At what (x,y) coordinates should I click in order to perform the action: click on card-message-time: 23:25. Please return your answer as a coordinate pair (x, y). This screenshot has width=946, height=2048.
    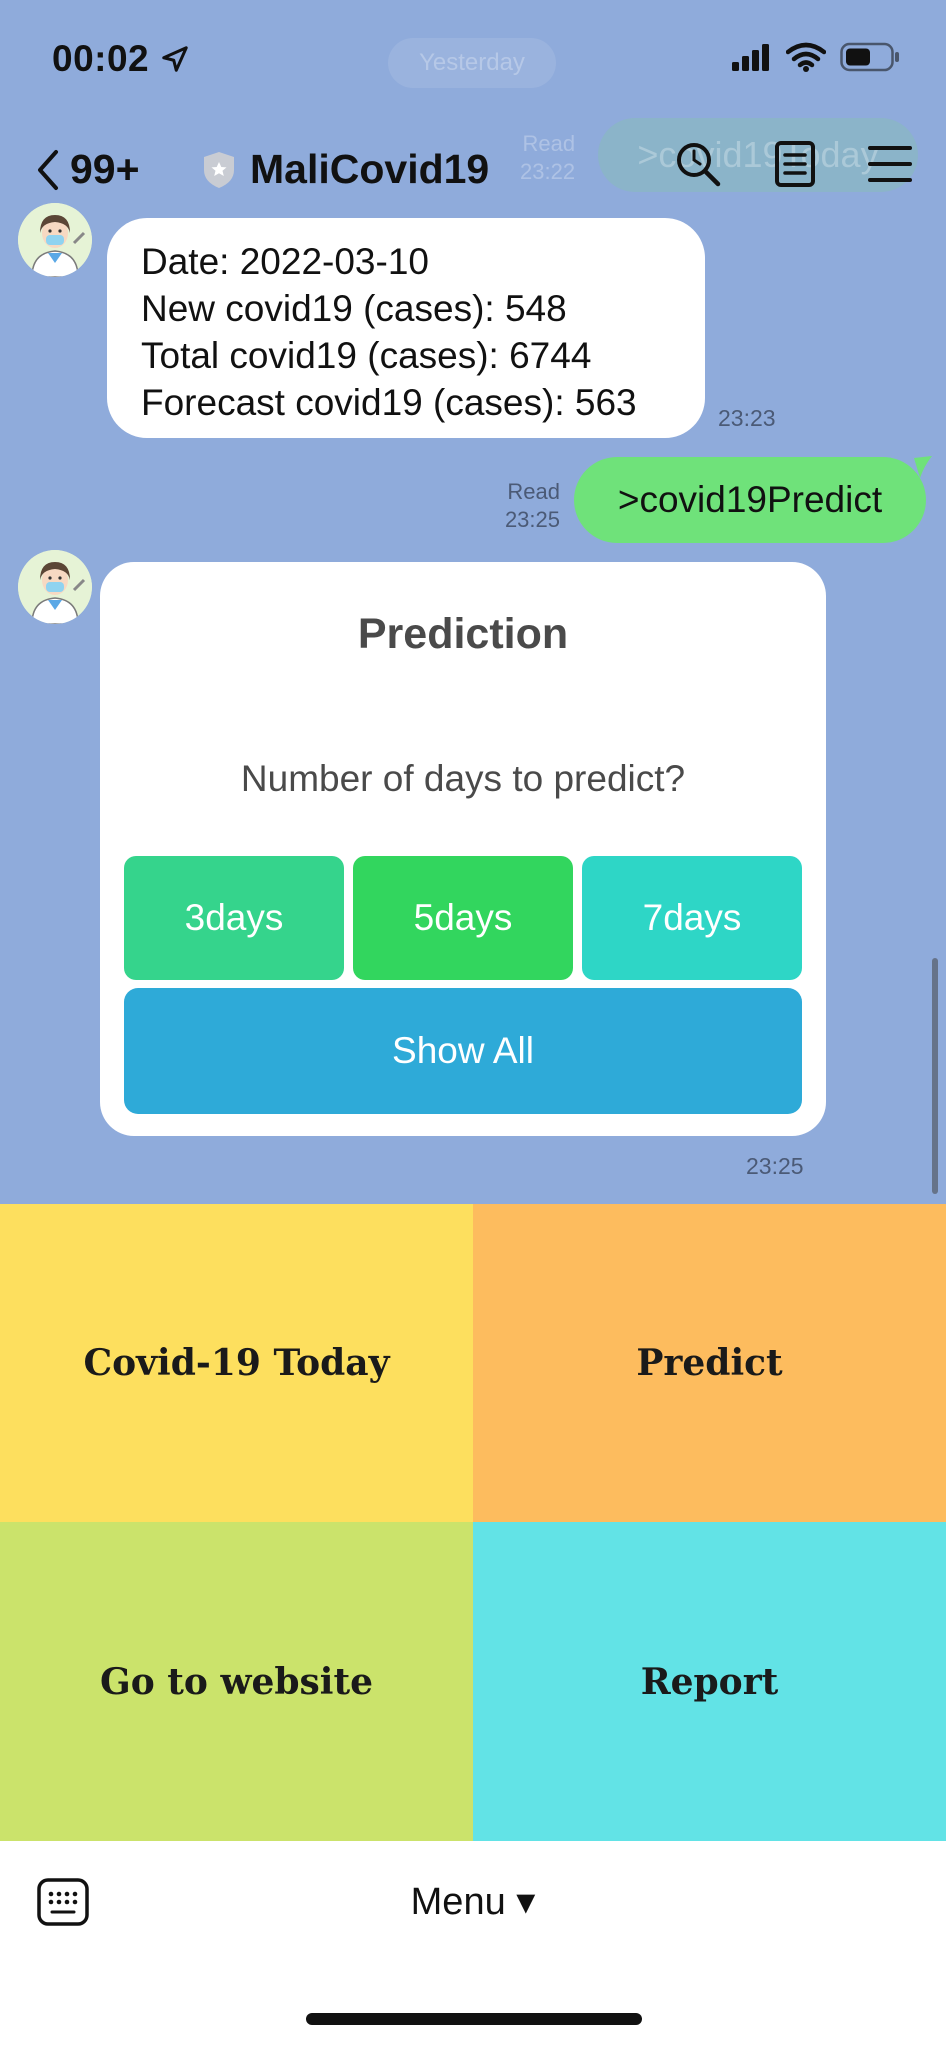
    Looking at the image, I should click on (775, 1166).